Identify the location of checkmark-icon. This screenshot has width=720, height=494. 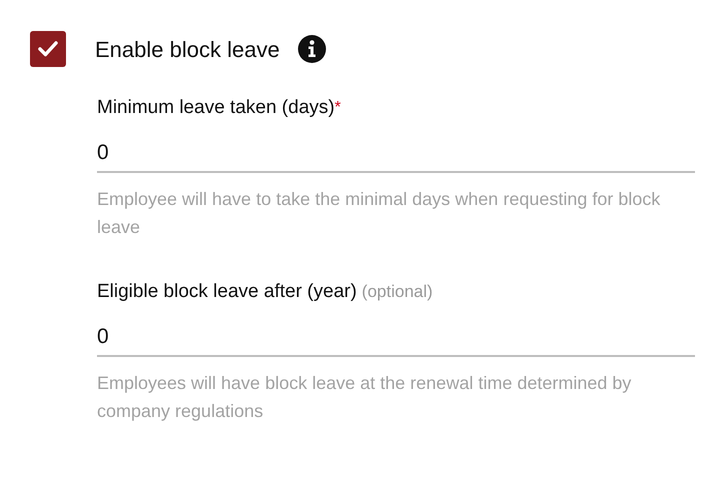
(48, 49).